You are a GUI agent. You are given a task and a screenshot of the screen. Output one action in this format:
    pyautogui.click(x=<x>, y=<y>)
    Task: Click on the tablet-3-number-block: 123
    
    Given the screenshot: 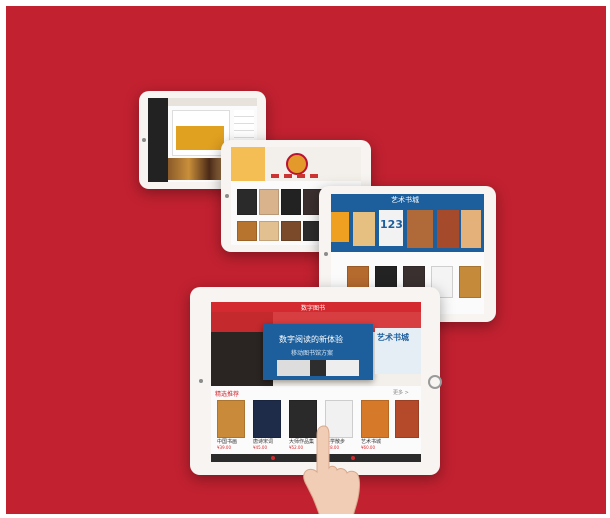 What is the action you would take?
    pyautogui.click(x=391, y=228)
    